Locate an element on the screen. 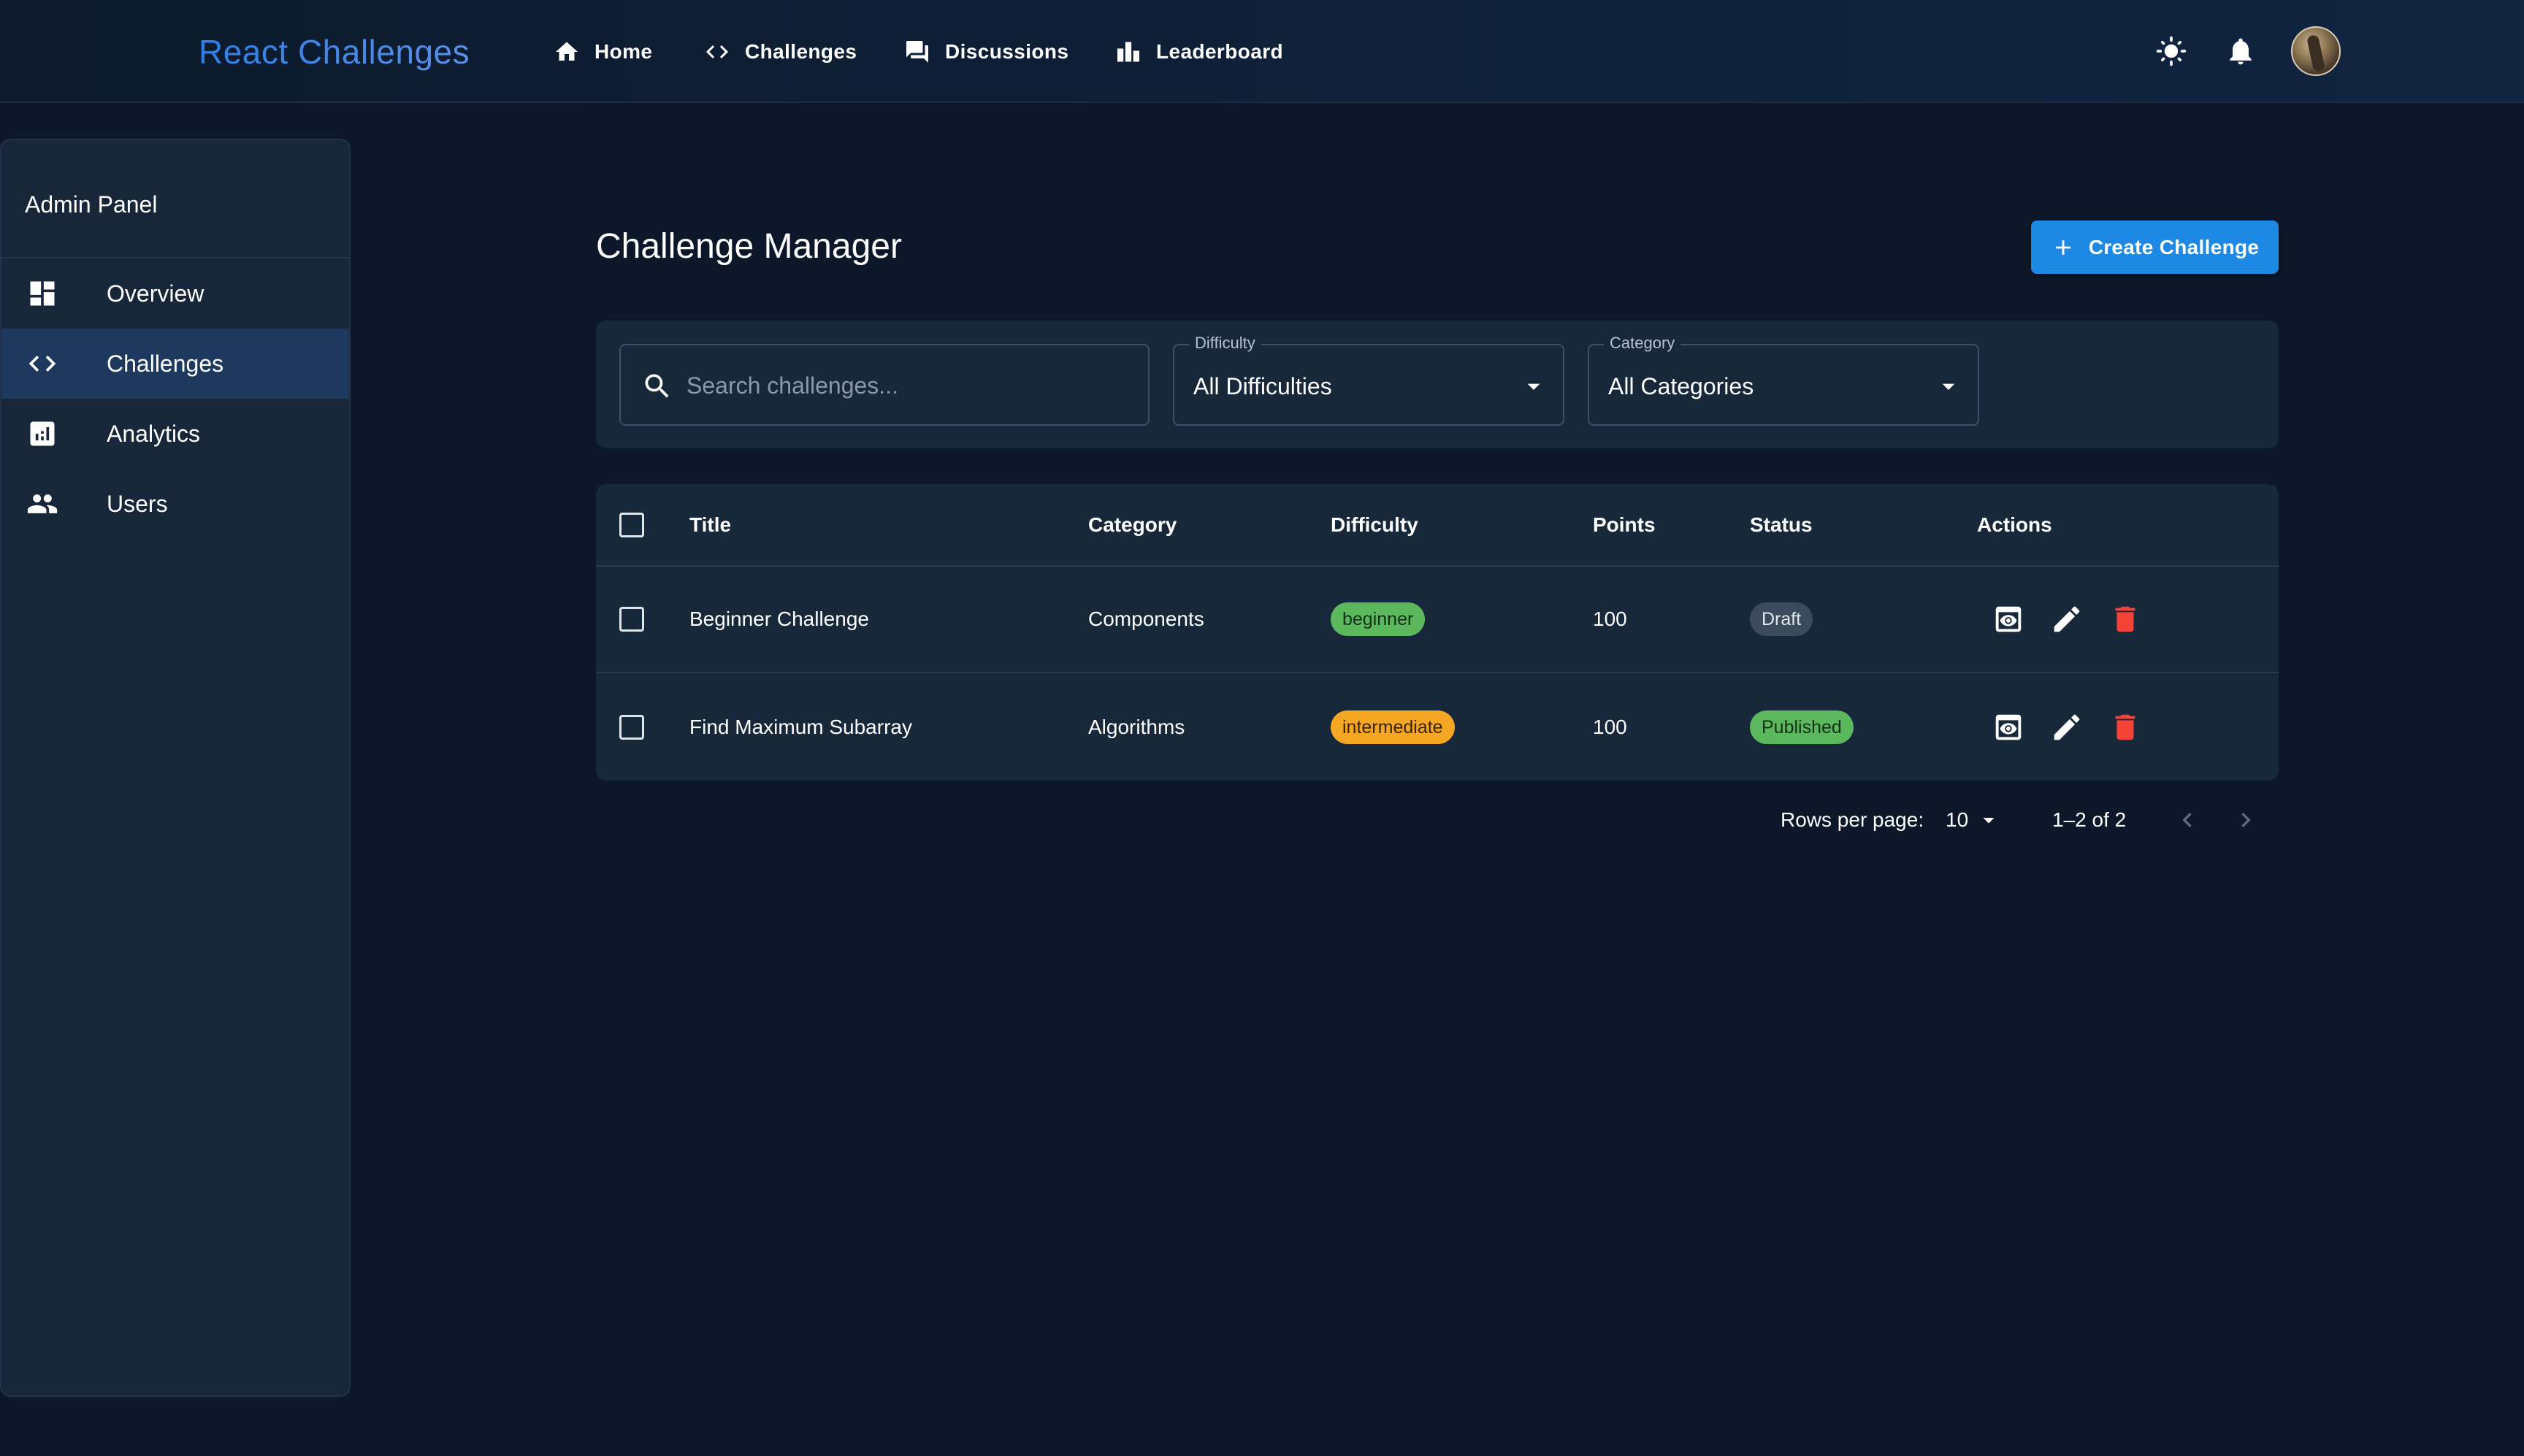 This screenshot has width=2524, height=1456. next-page-button is located at coordinates (2245, 820).